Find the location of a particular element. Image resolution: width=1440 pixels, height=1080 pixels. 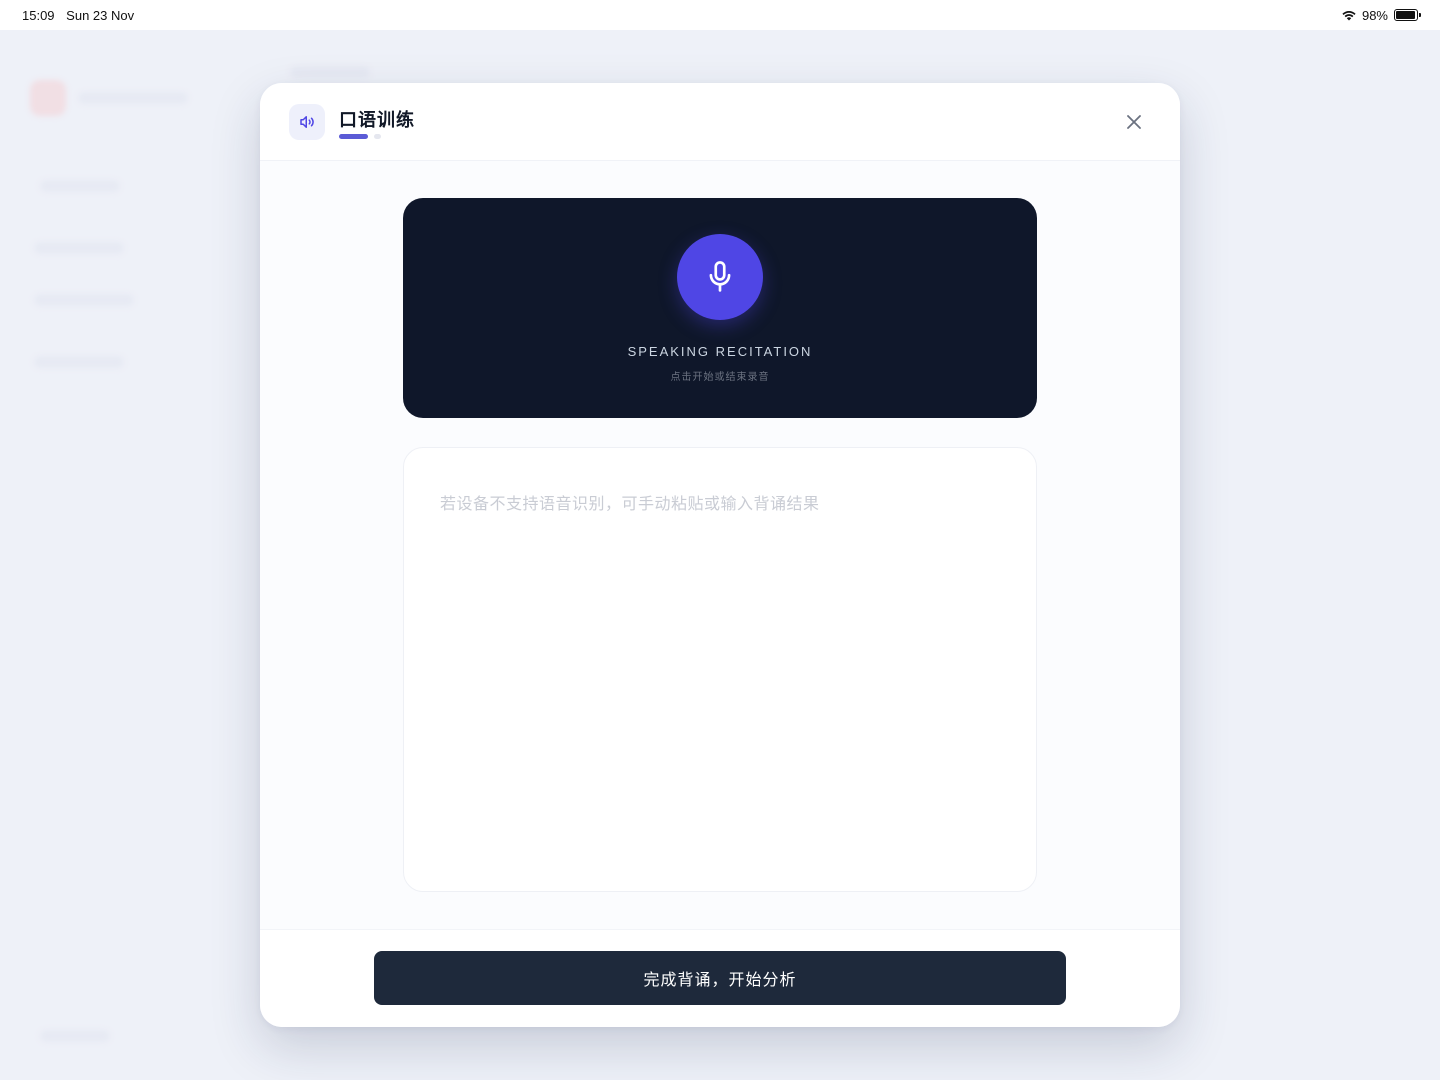

modal-header: 口语训练 is located at coordinates (720, 122).